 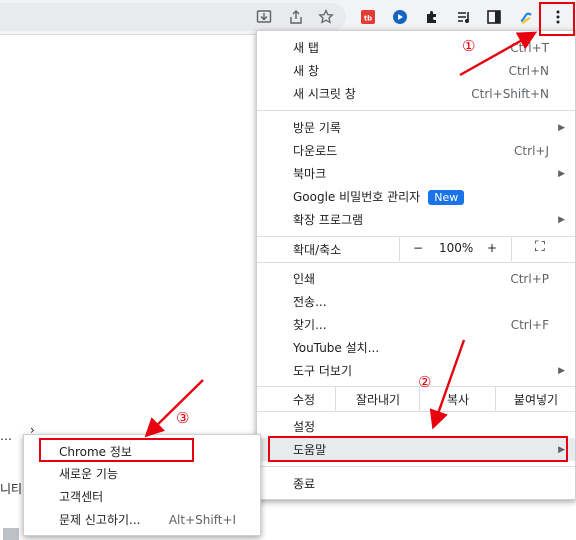 What do you see at coordinates (557, 19) in the screenshot?
I see `highlight-menu-button` at bounding box center [557, 19].